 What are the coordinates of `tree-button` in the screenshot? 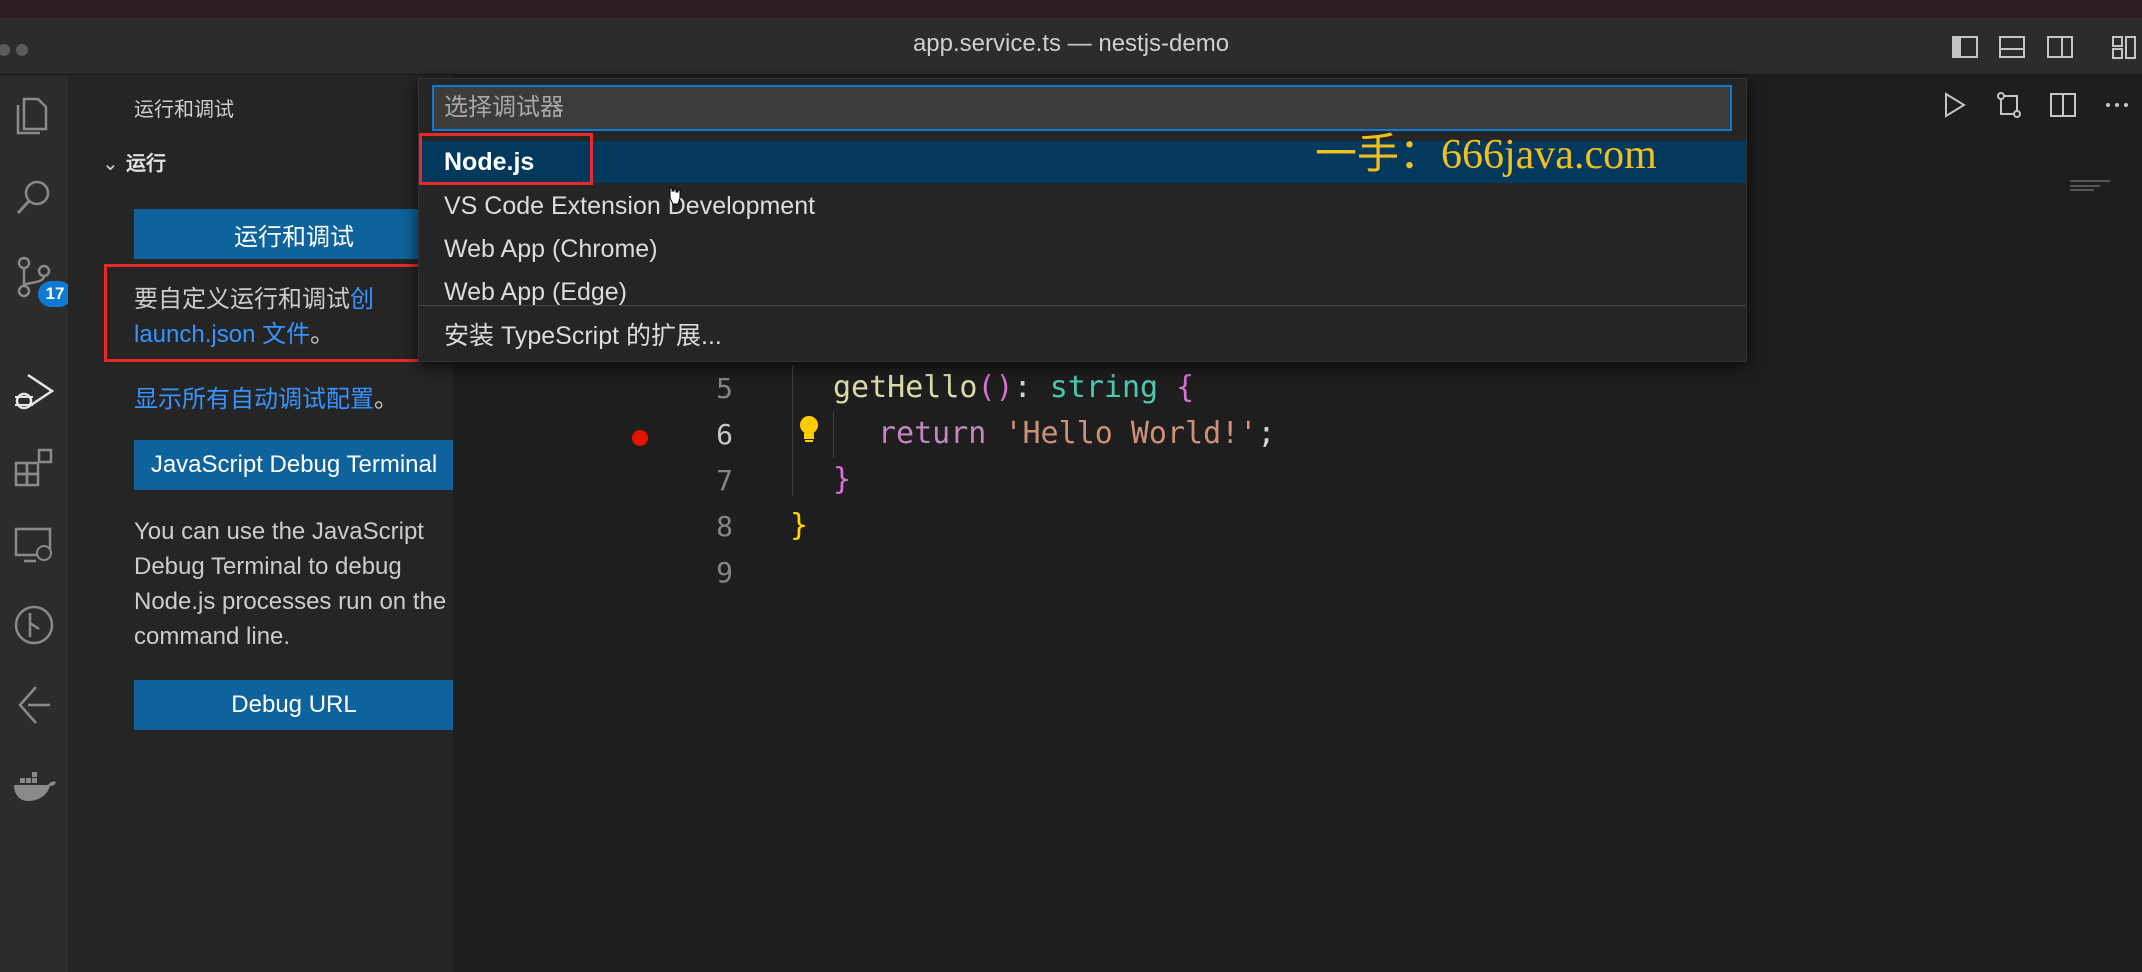 It's located at (34, 705).